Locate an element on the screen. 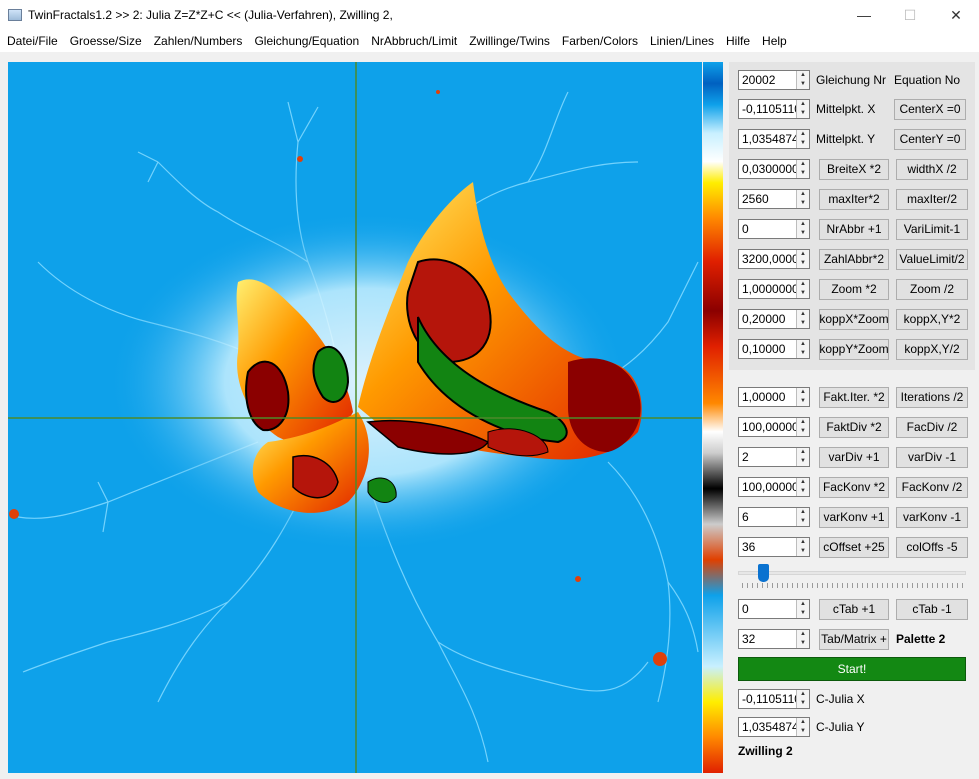 Image resolution: width=979 pixels, height=779 pixels. menu-hilfe: Hilfe is located at coordinates (740, 41).